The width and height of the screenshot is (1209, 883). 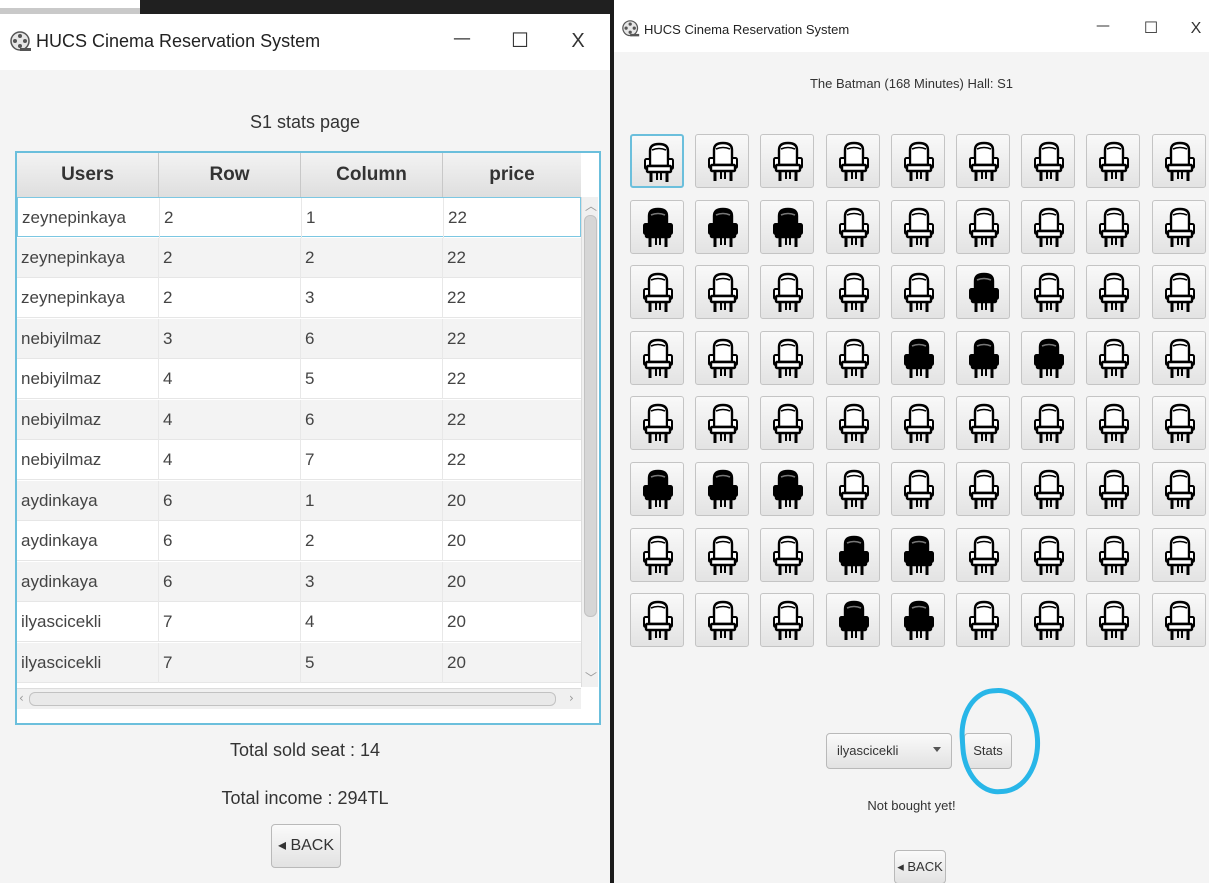 What do you see at coordinates (299, 460) in the screenshot?
I see `table-row: nebiyilmaz 4 7 22` at bounding box center [299, 460].